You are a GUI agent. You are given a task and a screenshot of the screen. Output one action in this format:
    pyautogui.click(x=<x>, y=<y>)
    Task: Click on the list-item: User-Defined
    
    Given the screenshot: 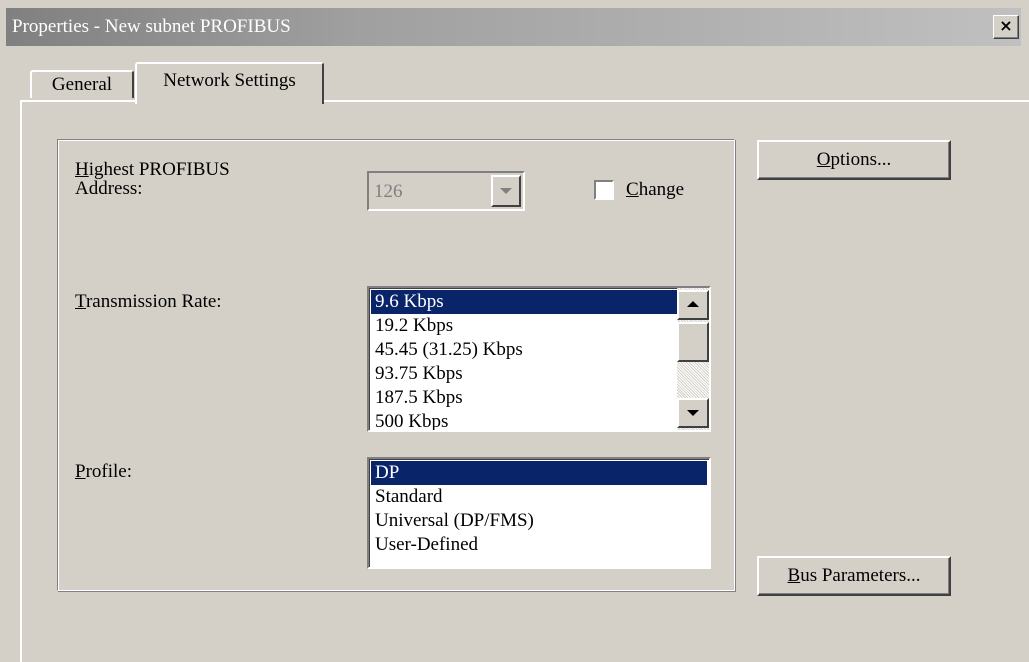 What is the action you would take?
    pyautogui.click(x=539, y=545)
    